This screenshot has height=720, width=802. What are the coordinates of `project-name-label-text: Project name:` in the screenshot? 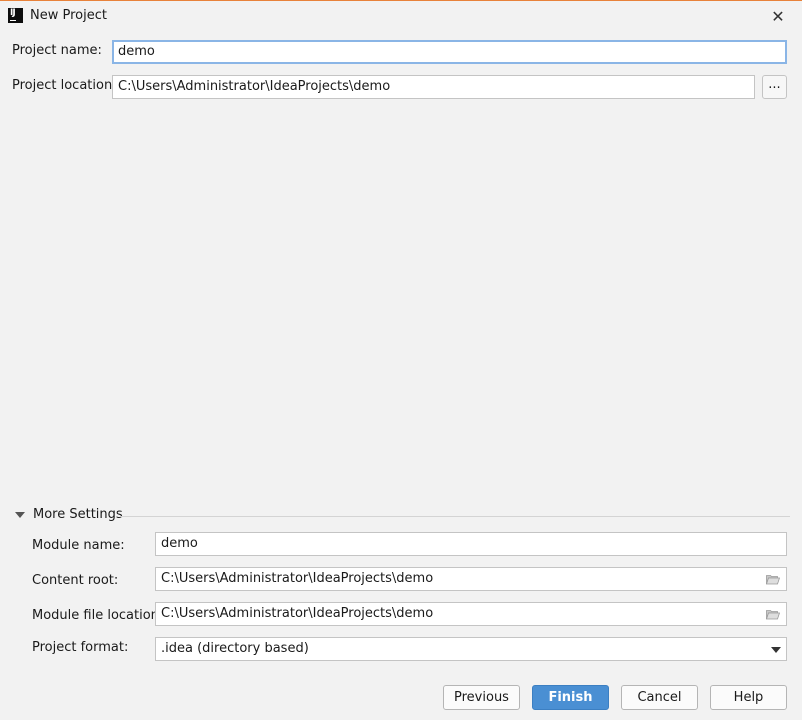 It's located at (57, 50).